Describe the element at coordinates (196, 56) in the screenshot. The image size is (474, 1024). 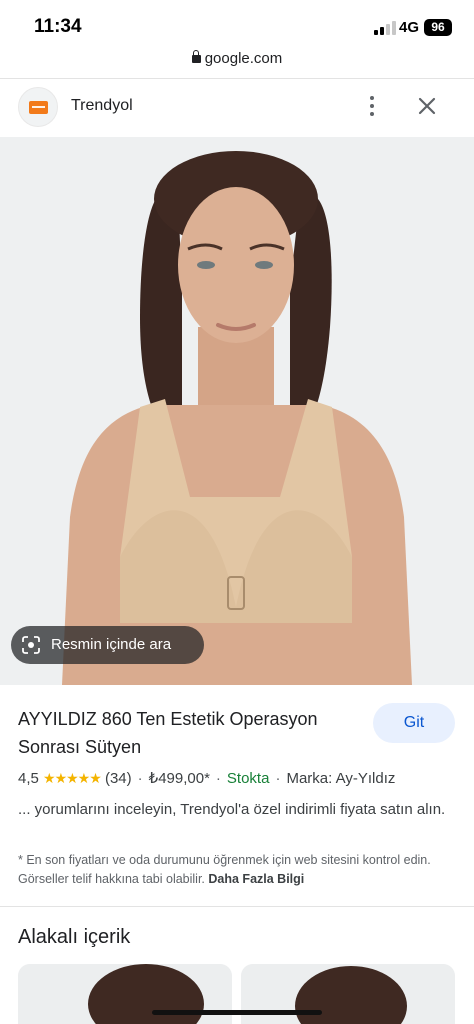
I see `lock-icon` at that location.